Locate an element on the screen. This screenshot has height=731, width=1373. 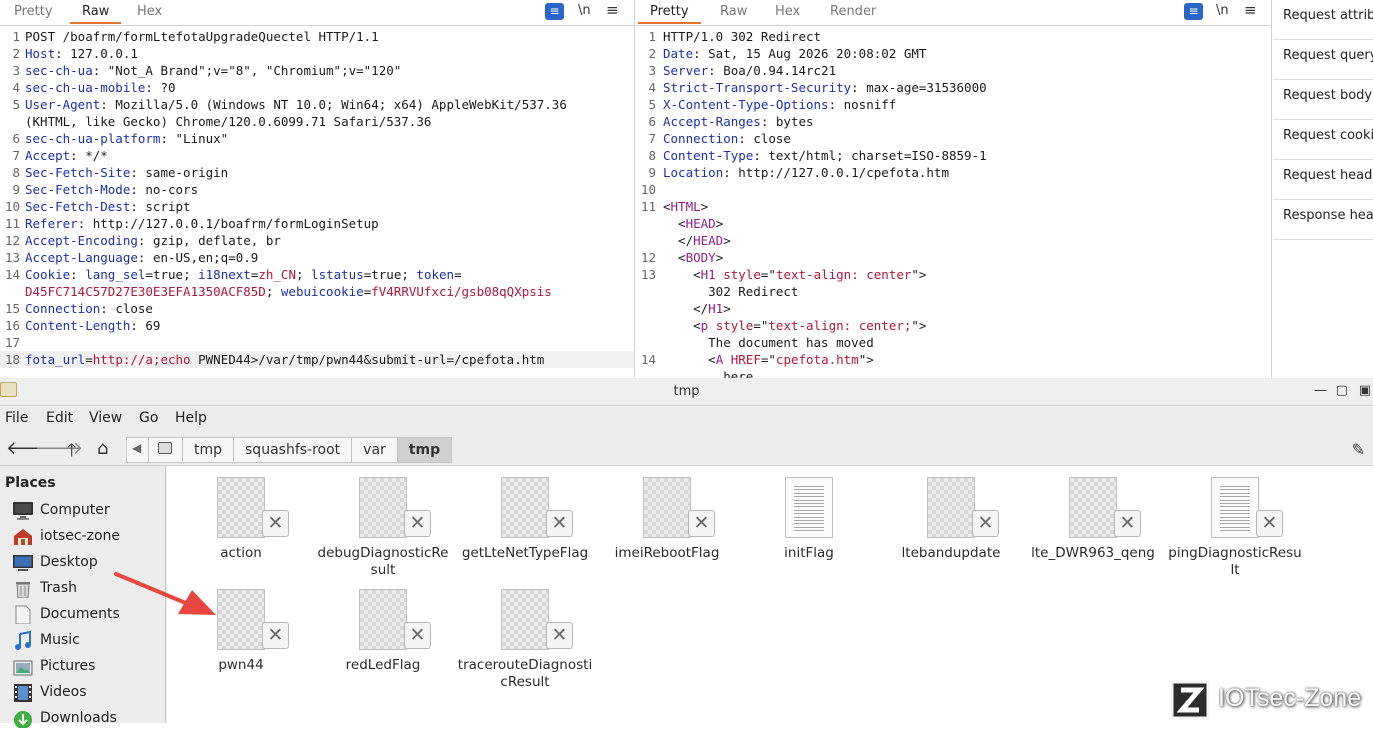
file-item: ✕ pingDiagnosticResu lt is located at coordinates (1231, 522).